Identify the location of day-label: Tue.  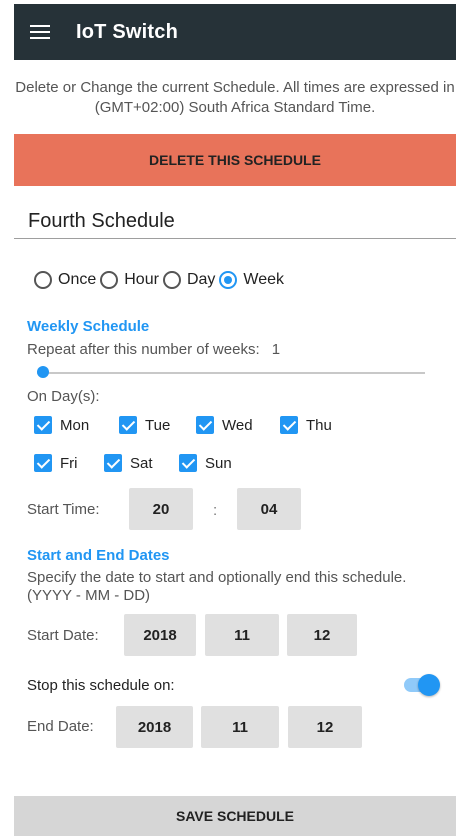
(158, 425).